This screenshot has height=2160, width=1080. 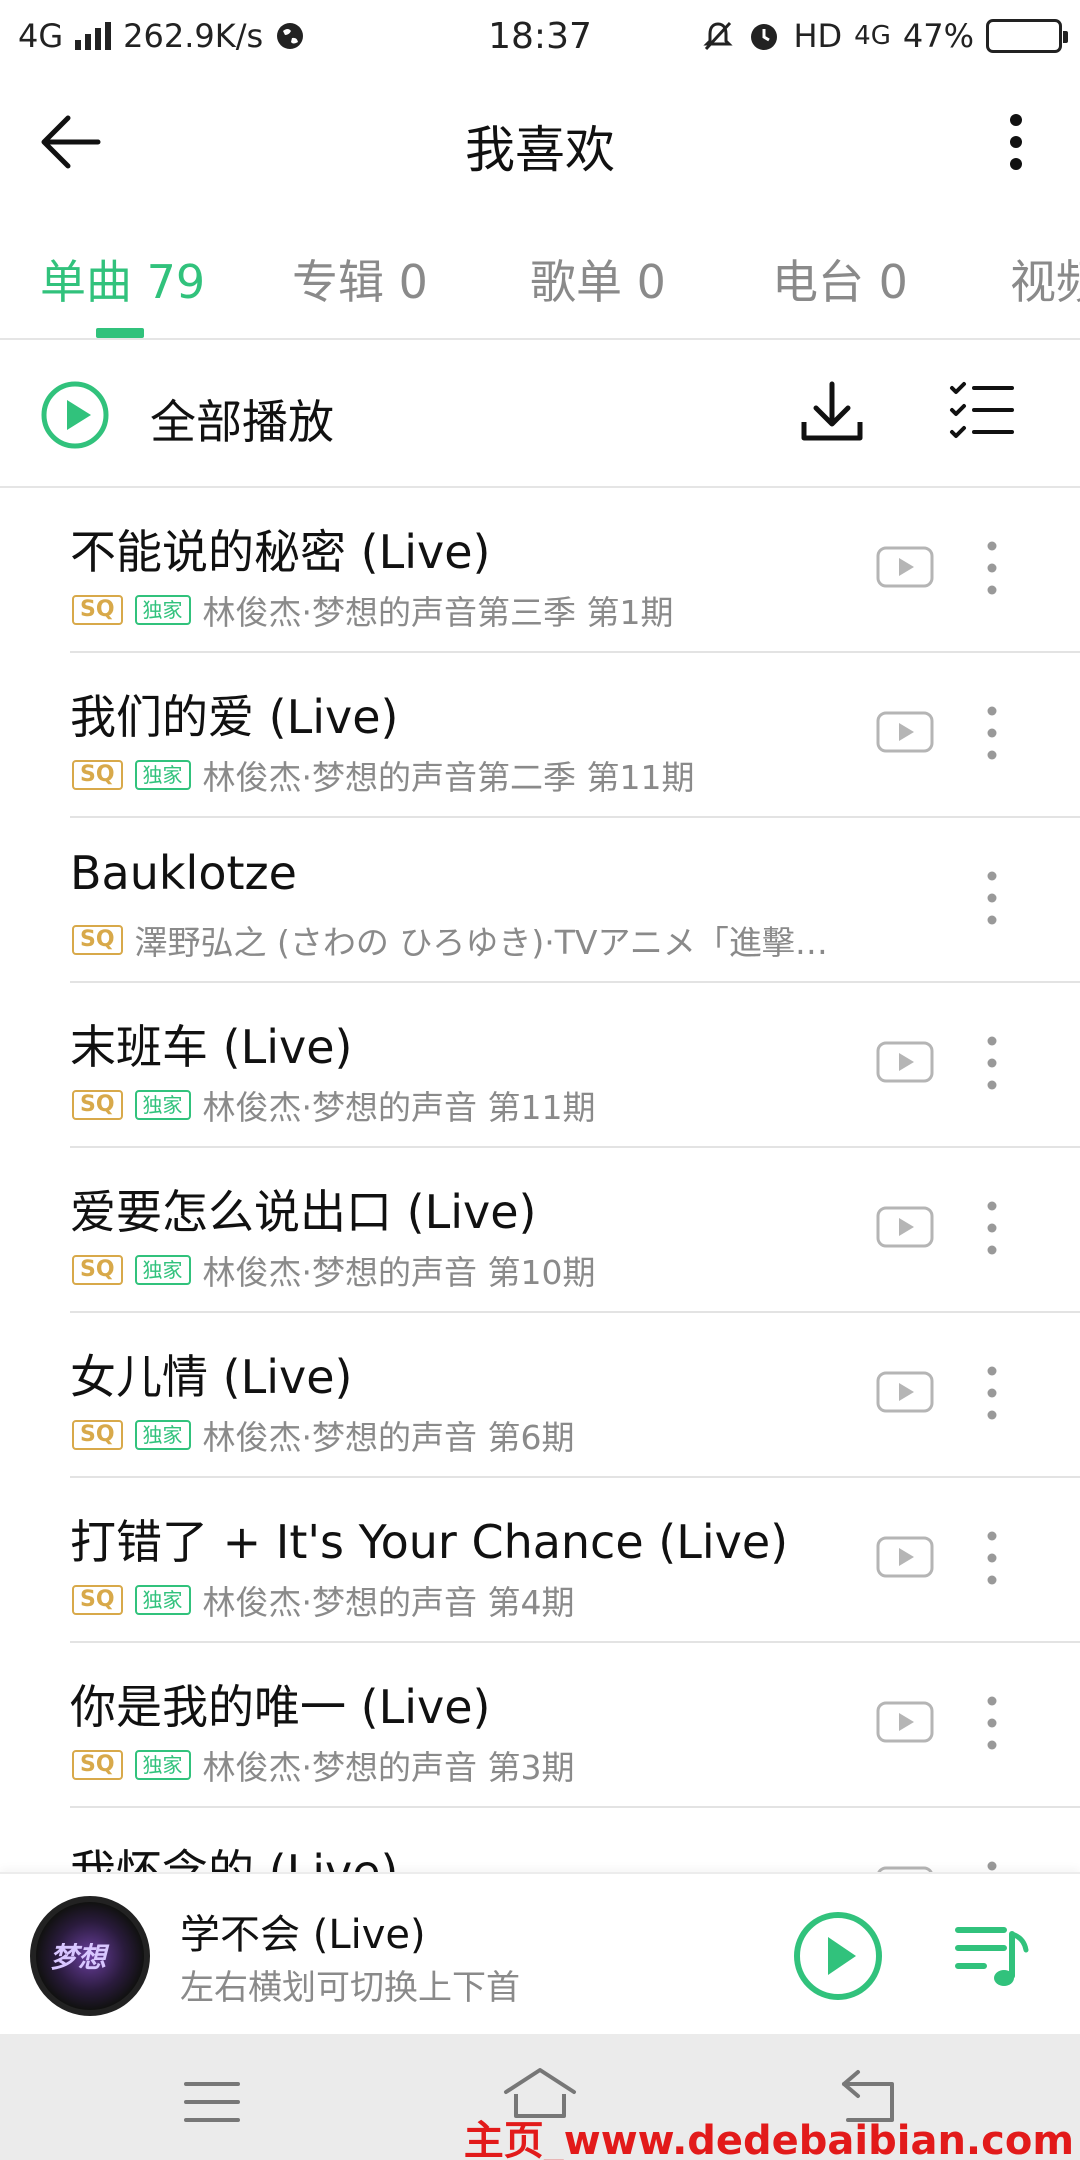 What do you see at coordinates (992, 1956) in the screenshot?
I see `playlist-queue-icon` at bounding box center [992, 1956].